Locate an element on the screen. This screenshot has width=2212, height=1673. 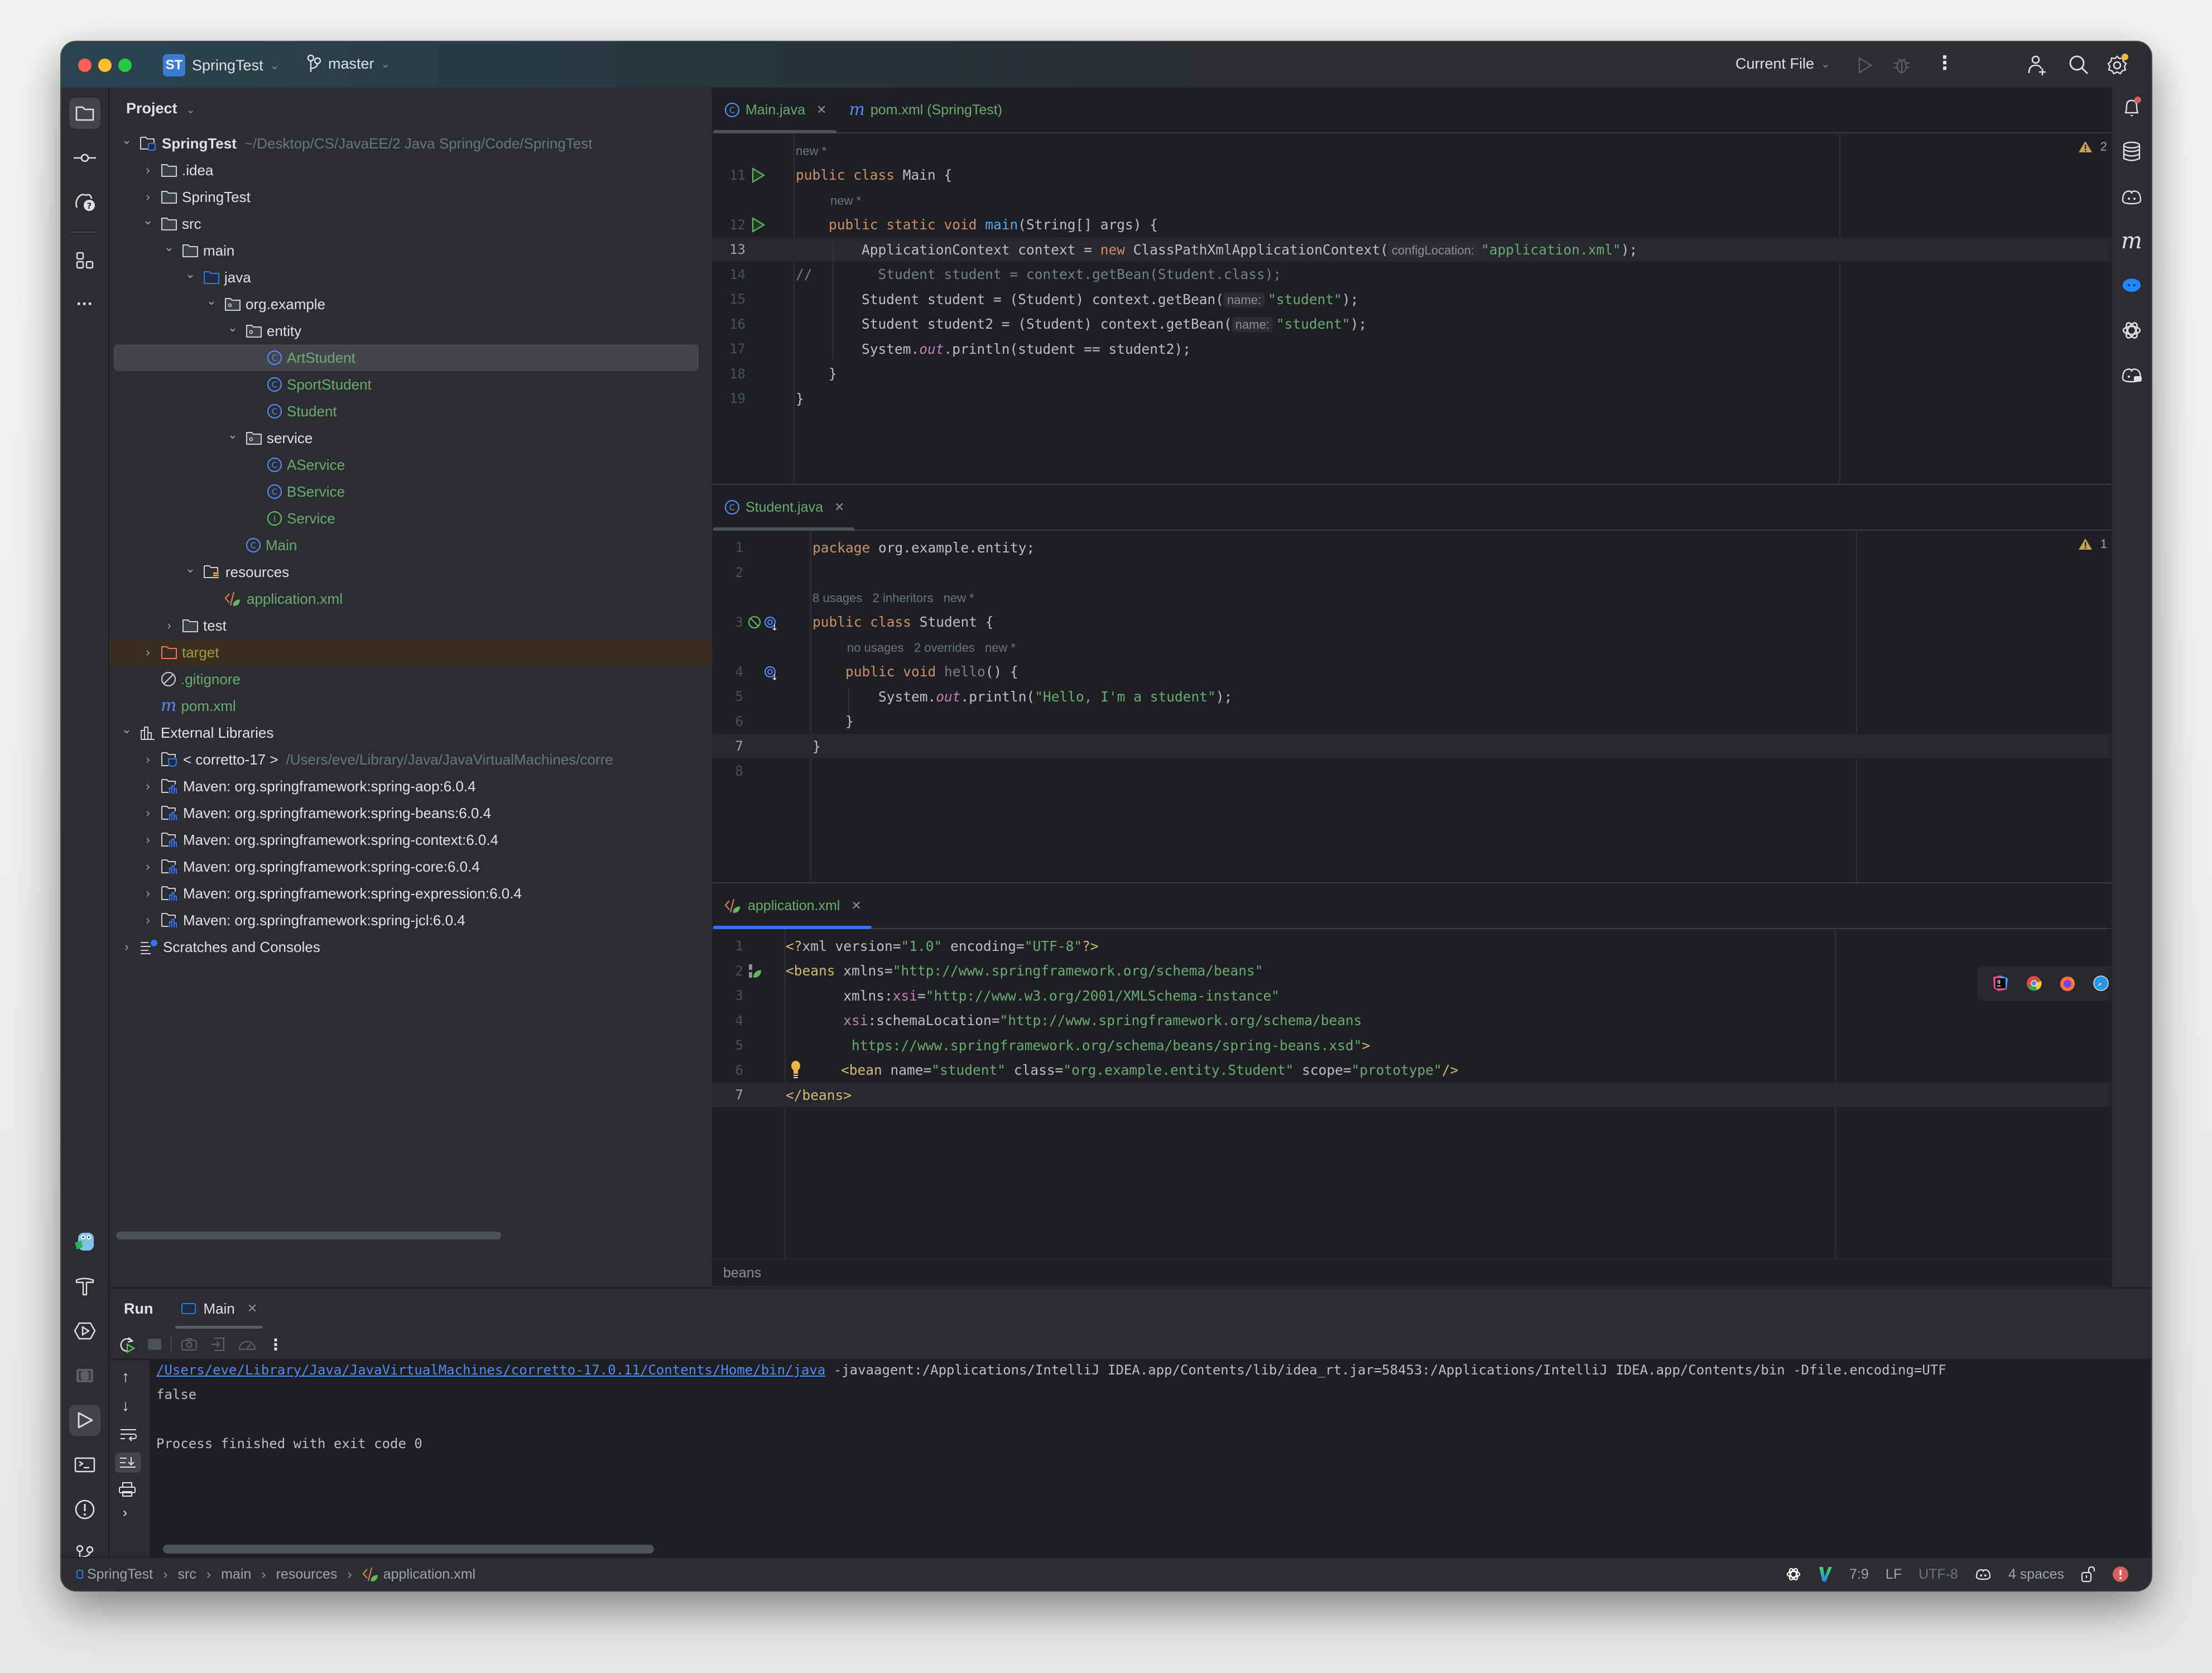
tree-item: › test is located at coordinates (410, 625).